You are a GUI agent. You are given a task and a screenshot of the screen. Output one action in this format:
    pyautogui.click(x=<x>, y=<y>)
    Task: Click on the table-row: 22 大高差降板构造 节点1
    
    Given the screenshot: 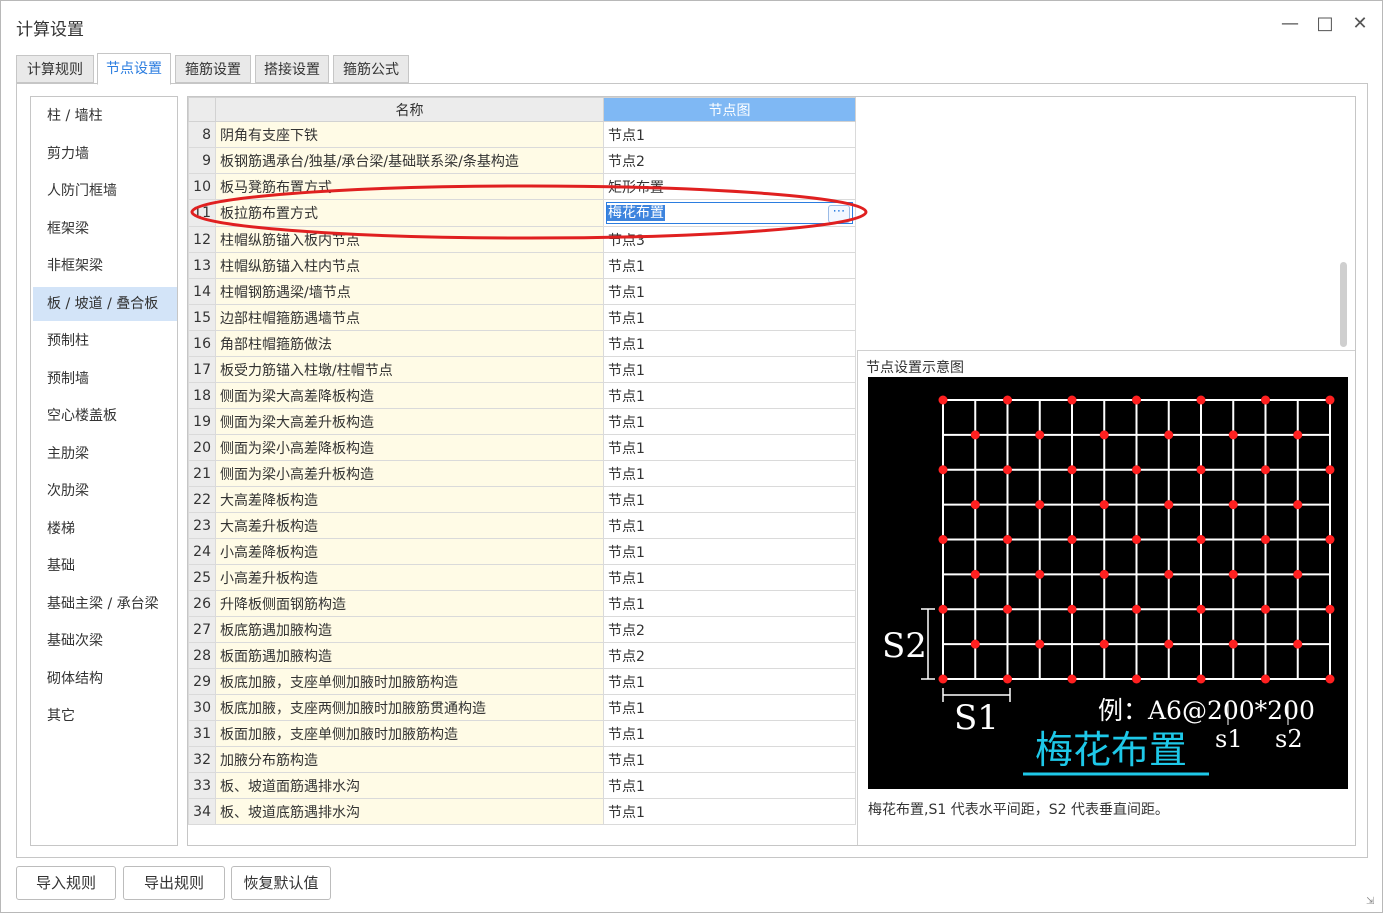 What is the action you would take?
    pyautogui.click(x=522, y=499)
    